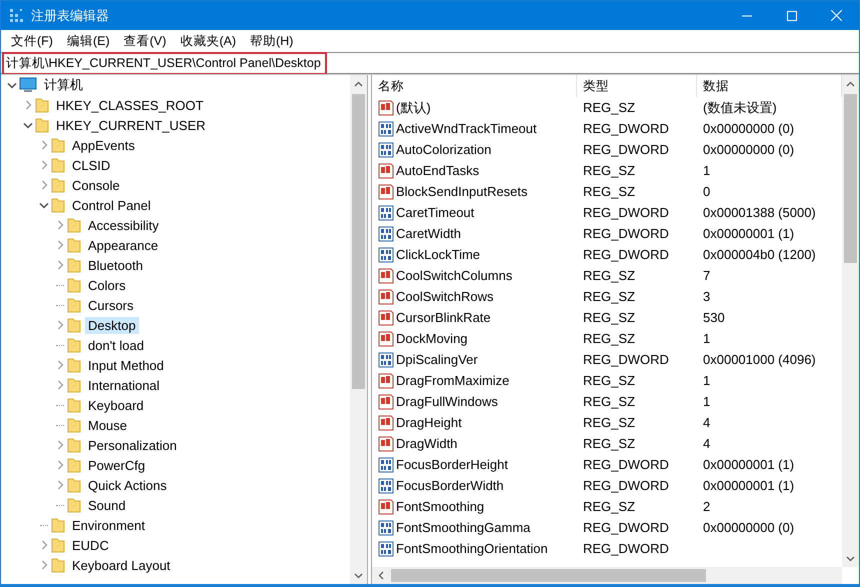  What do you see at coordinates (111, 205) in the screenshot?
I see `tree-item: Control Panel` at bounding box center [111, 205].